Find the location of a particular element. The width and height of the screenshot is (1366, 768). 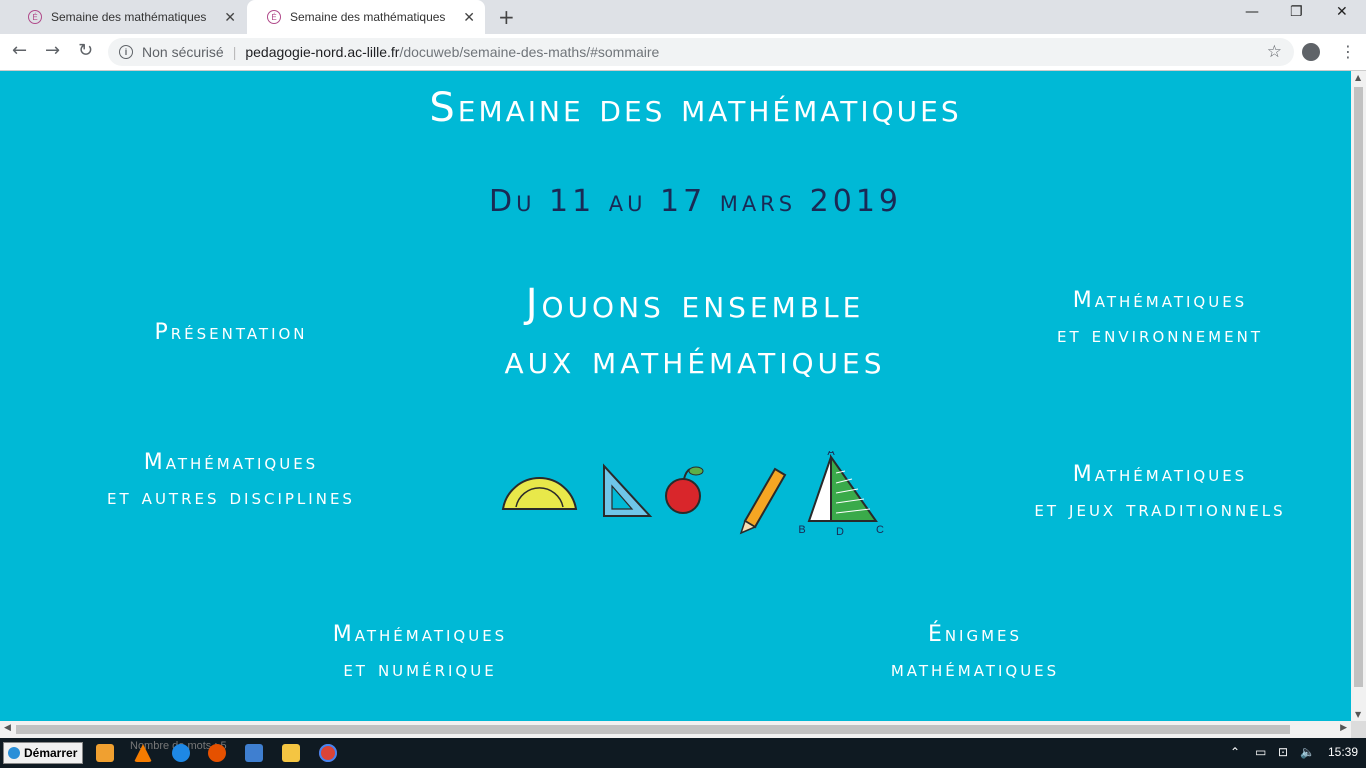

tab-active: É Semaine des mathématiques ✕ is located at coordinates (366, 17).